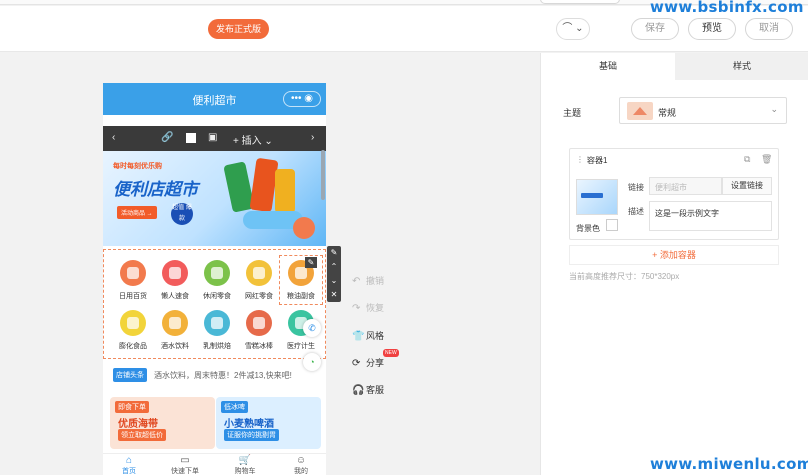 This screenshot has height=475, width=808. What do you see at coordinates (334, 253) in the screenshot?
I see `edit-icon: ✎` at bounding box center [334, 253].